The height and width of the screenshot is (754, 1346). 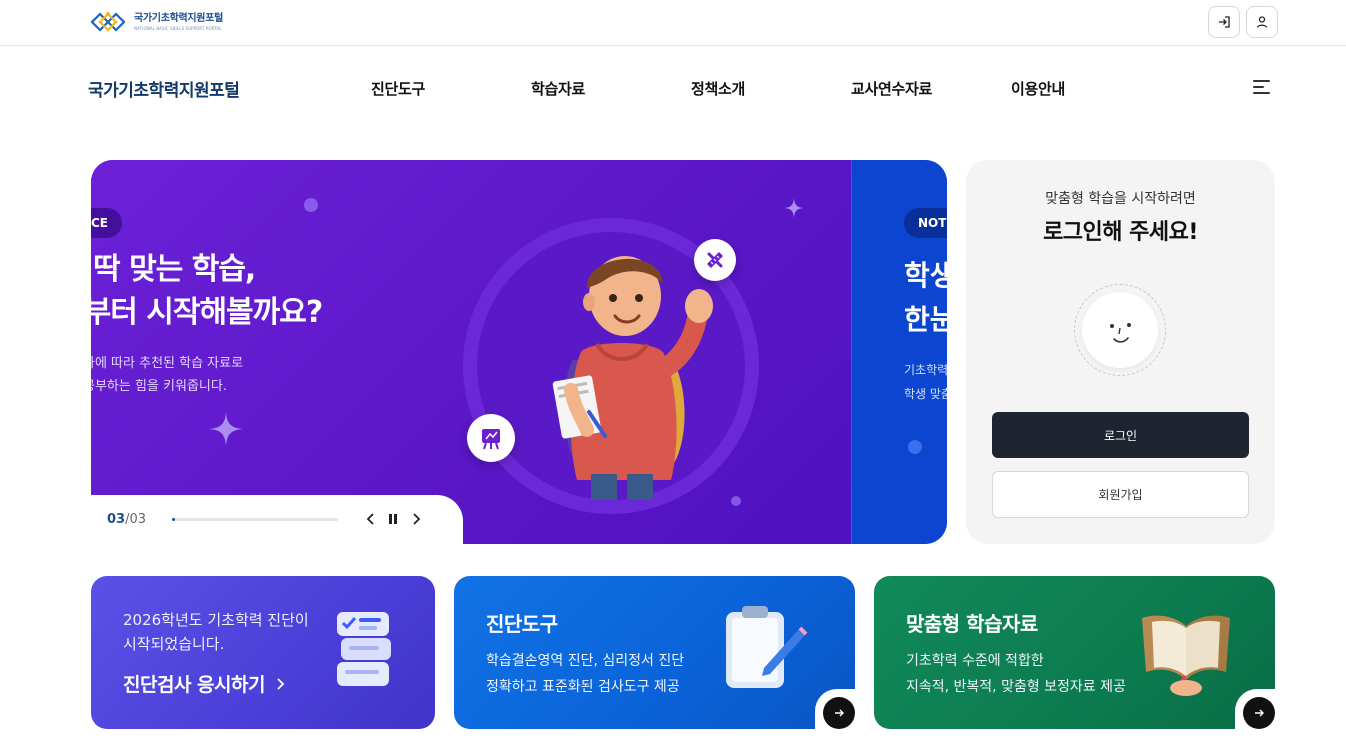 What do you see at coordinates (1038, 88) in the screenshot?
I see `nav-item-guide: 이용안내` at bounding box center [1038, 88].